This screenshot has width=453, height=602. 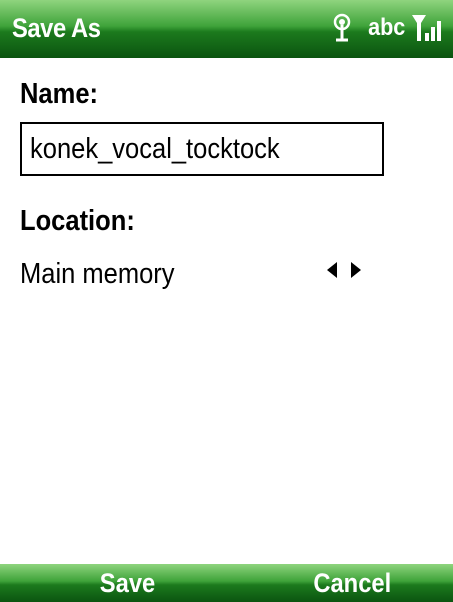 I want to click on arrow-left-icon, so click(x=332, y=270).